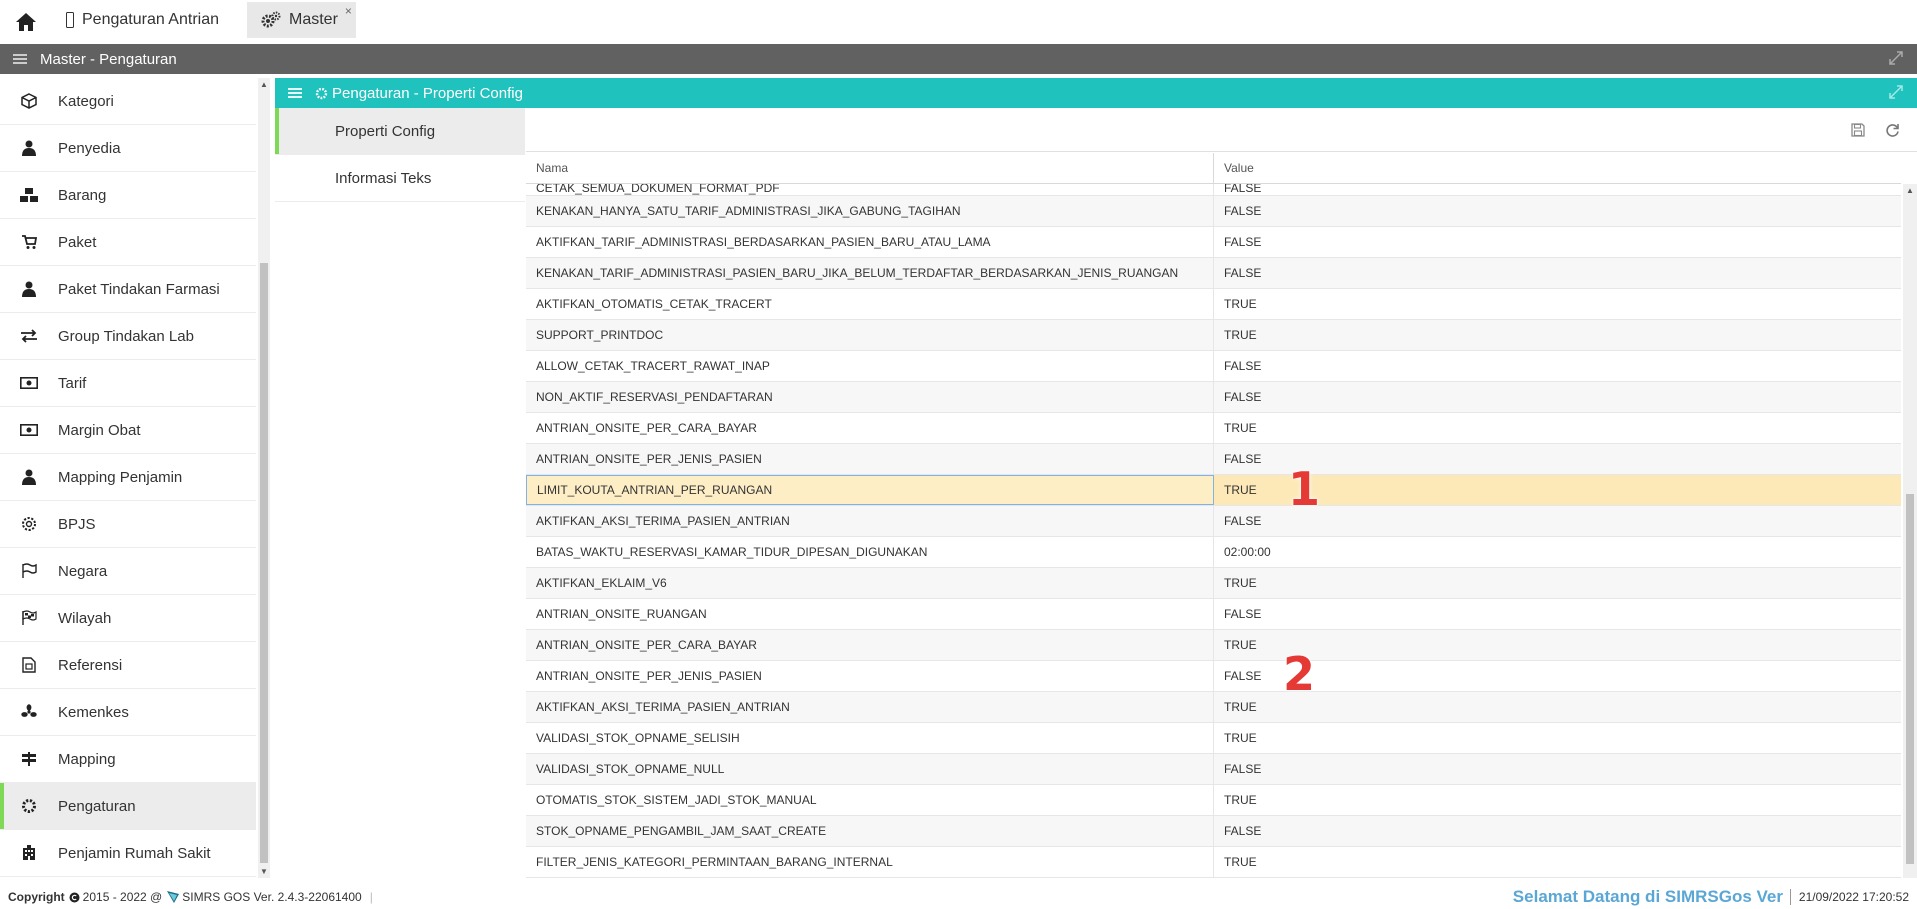  I want to click on table-row: AKTIFKAN_AKSI_TERIMA_PASIEN_ANTRIAN FALSE, so click(1213, 521).